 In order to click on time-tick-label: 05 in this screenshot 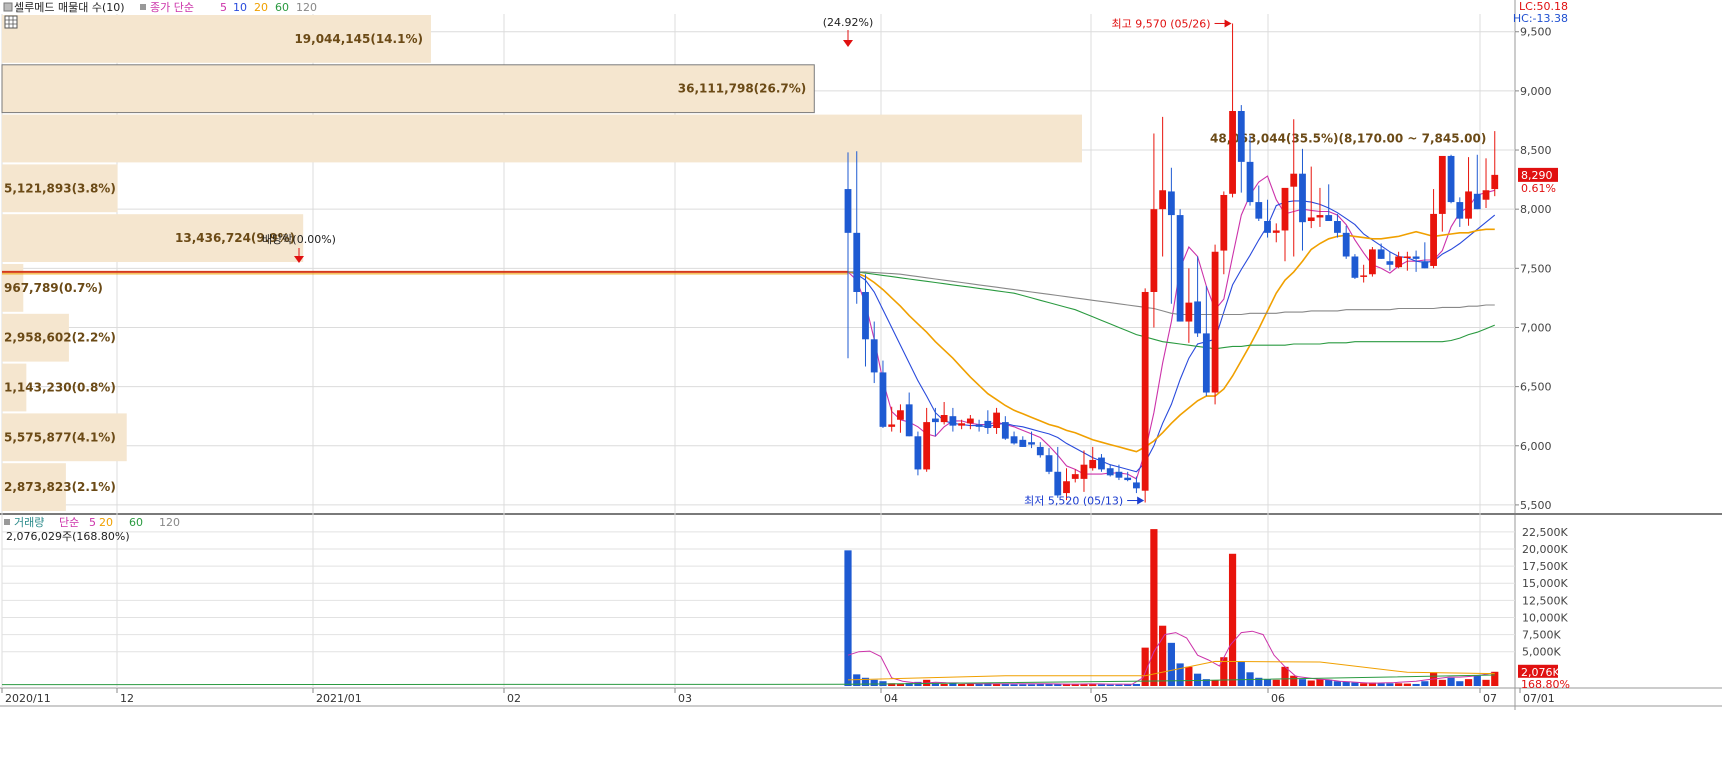, I will do `click(1101, 698)`.